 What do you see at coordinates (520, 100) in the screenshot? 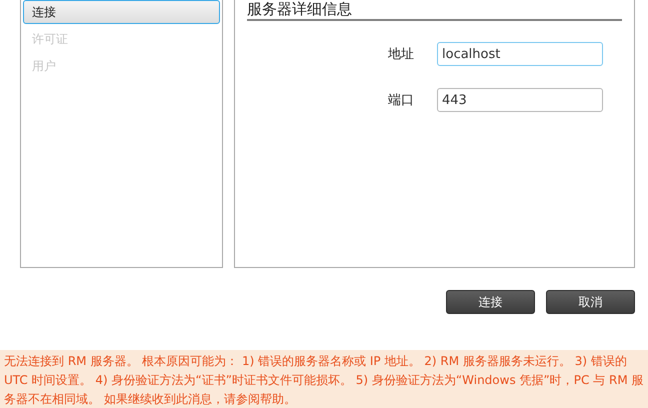
I see `input-field: 443` at bounding box center [520, 100].